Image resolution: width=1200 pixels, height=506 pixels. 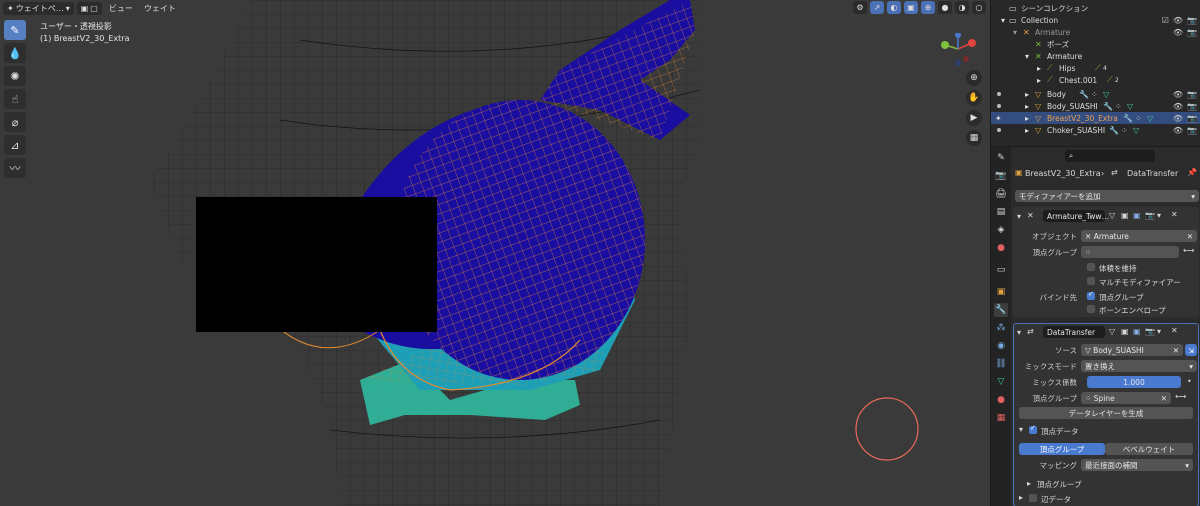 What do you see at coordinates (979, 7) in the screenshot?
I see `rendered-shading-icon: ○` at bounding box center [979, 7].